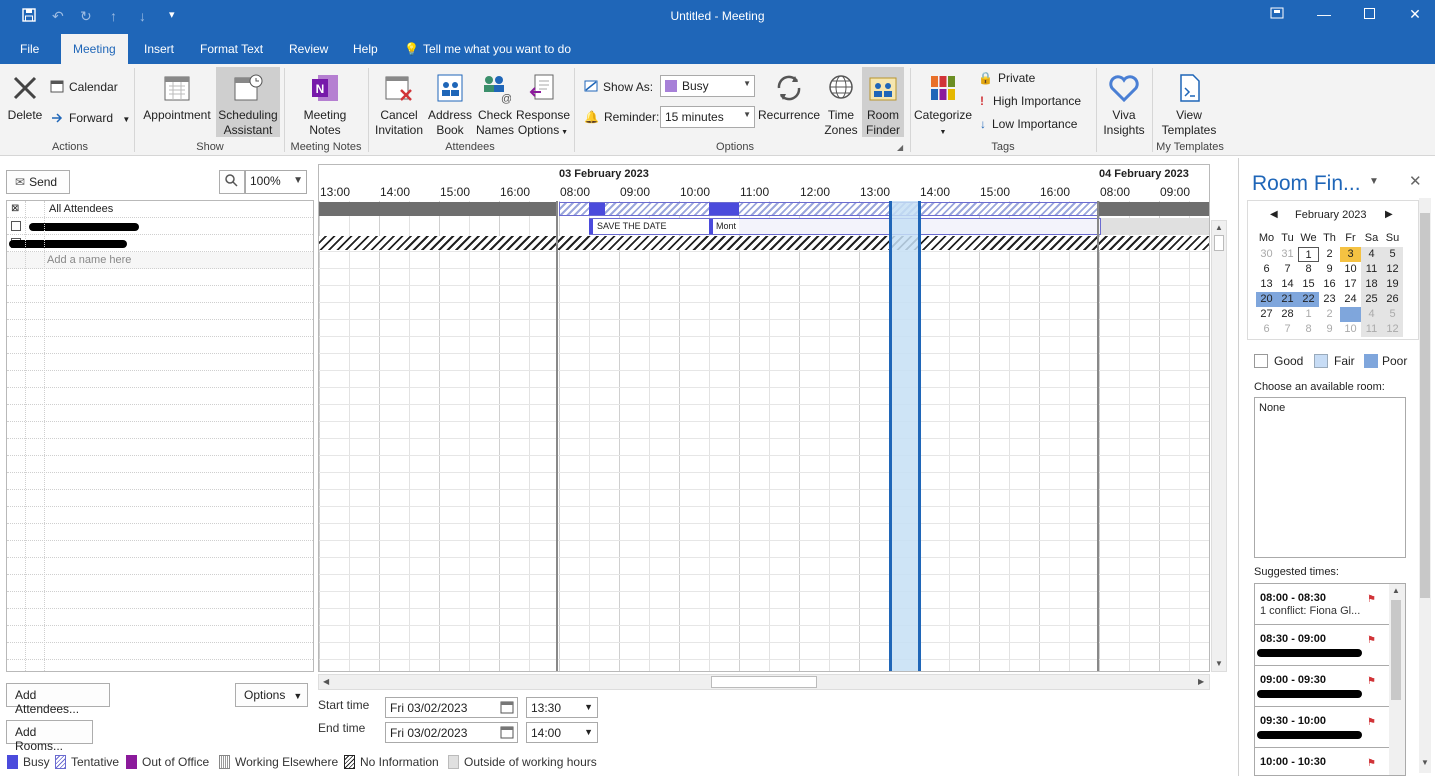 This screenshot has width=1435, height=776. I want to click on tab-help: Help, so click(365, 49).